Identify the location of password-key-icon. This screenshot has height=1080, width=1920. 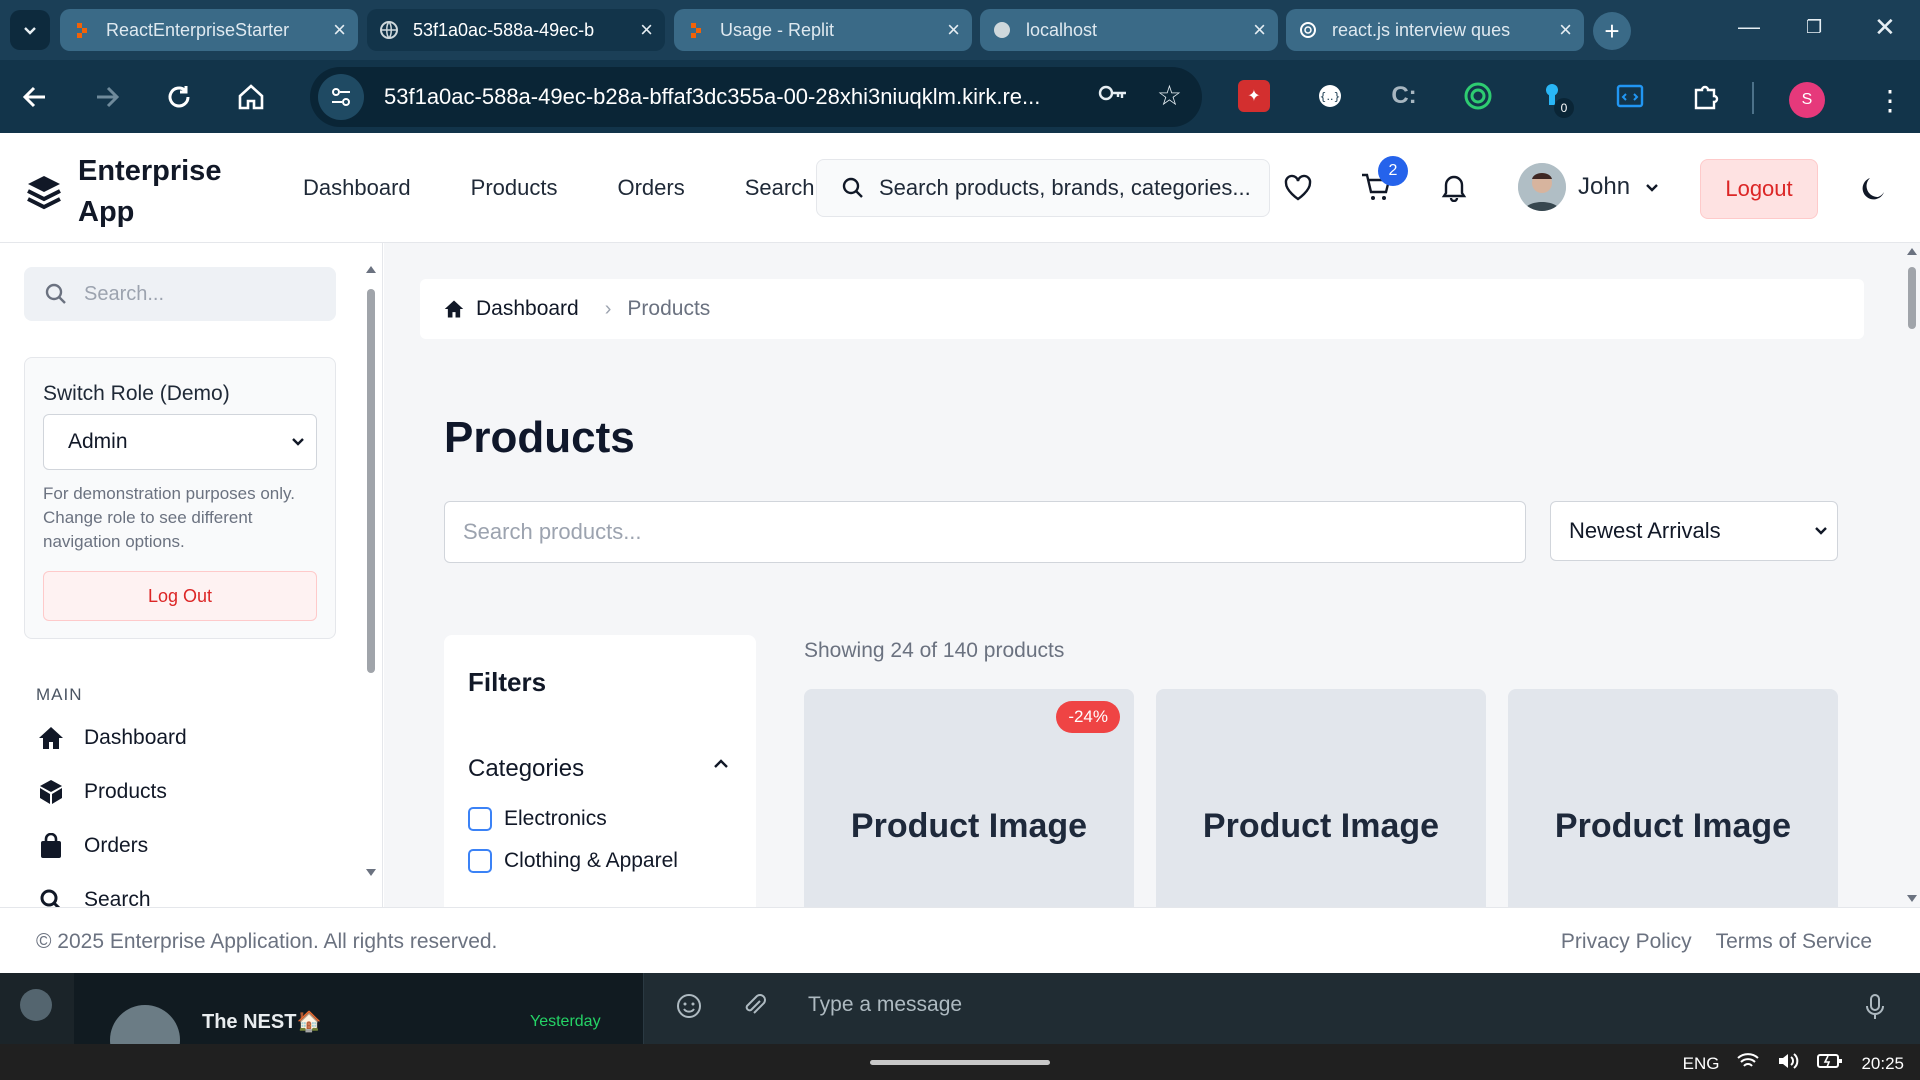
(1113, 96).